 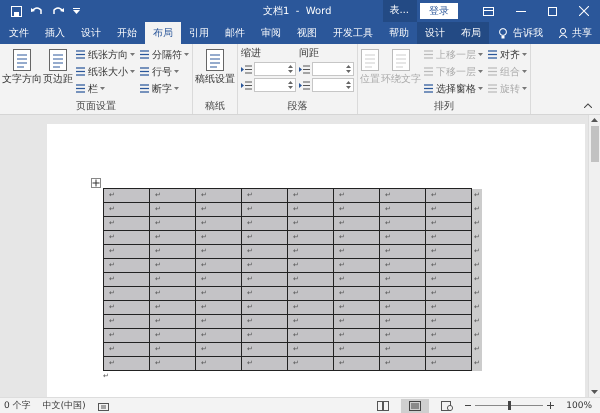 What do you see at coordinates (127, 33) in the screenshot?
I see `ribbon-tab: 开始` at bounding box center [127, 33].